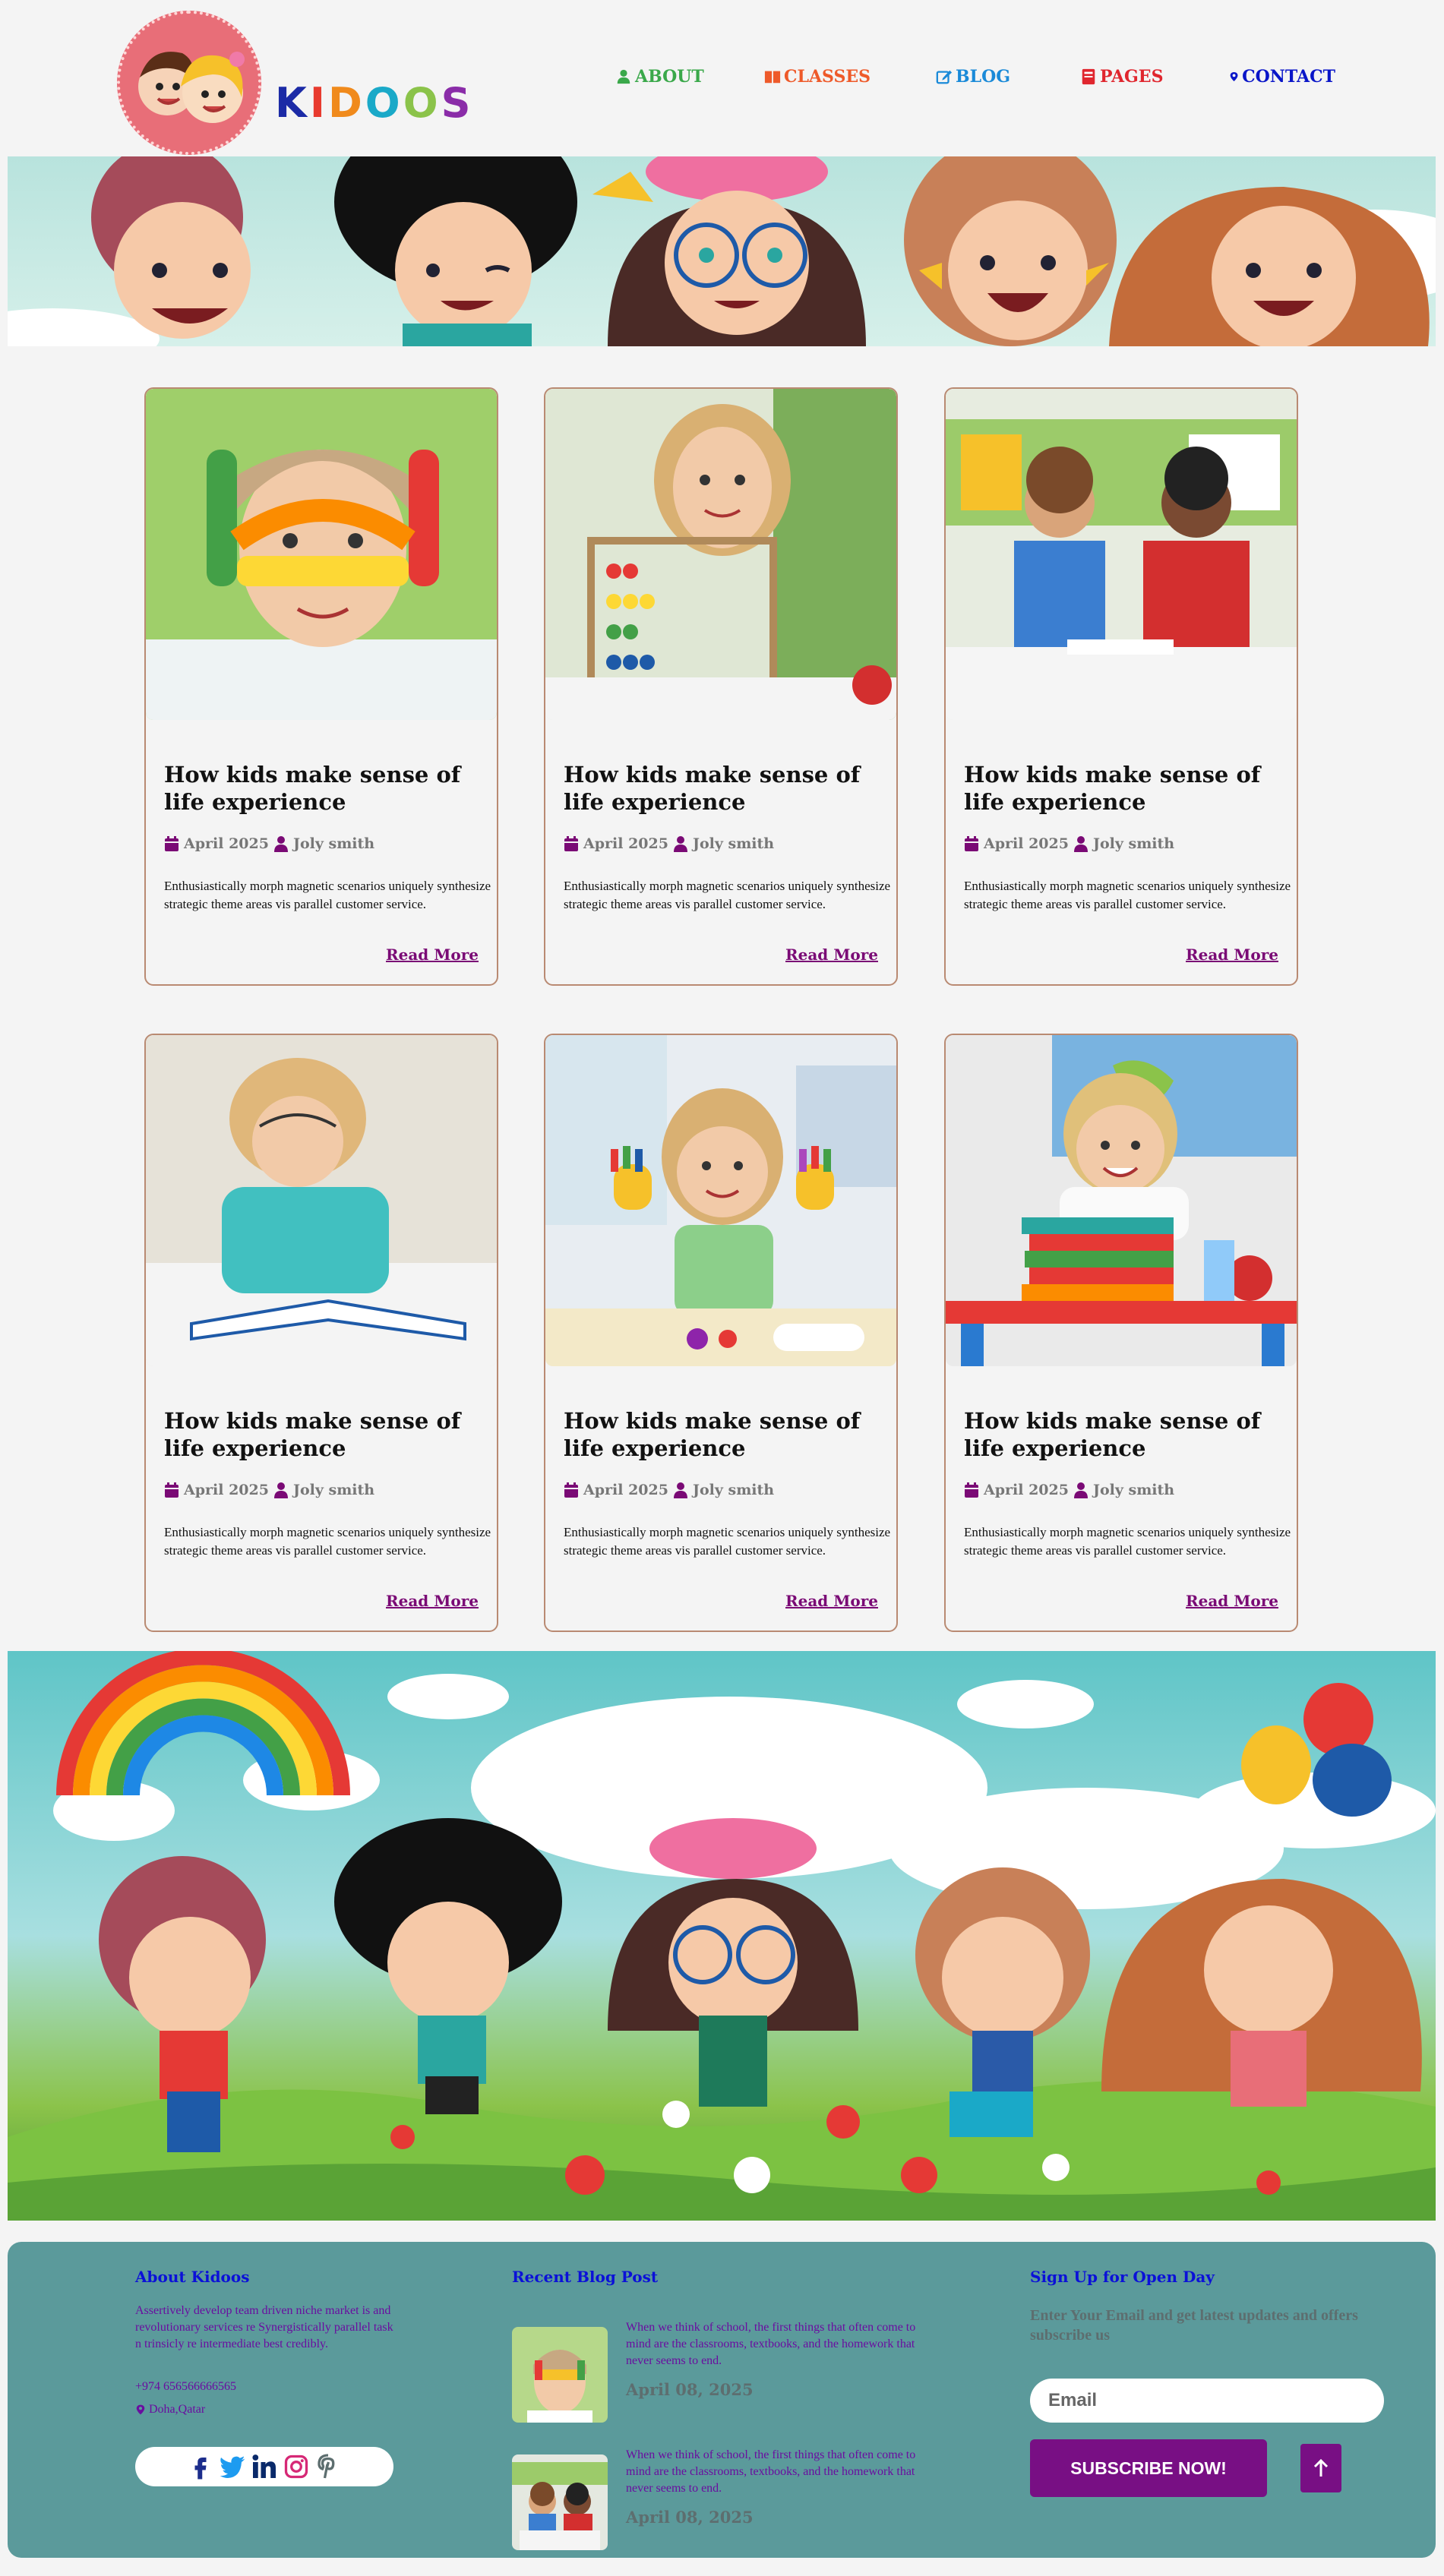 The height and width of the screenshot is (2576, 1444). Describe the element at coordinates (319, 103) in the screenshot. I see `logo-letter: I` at that location.